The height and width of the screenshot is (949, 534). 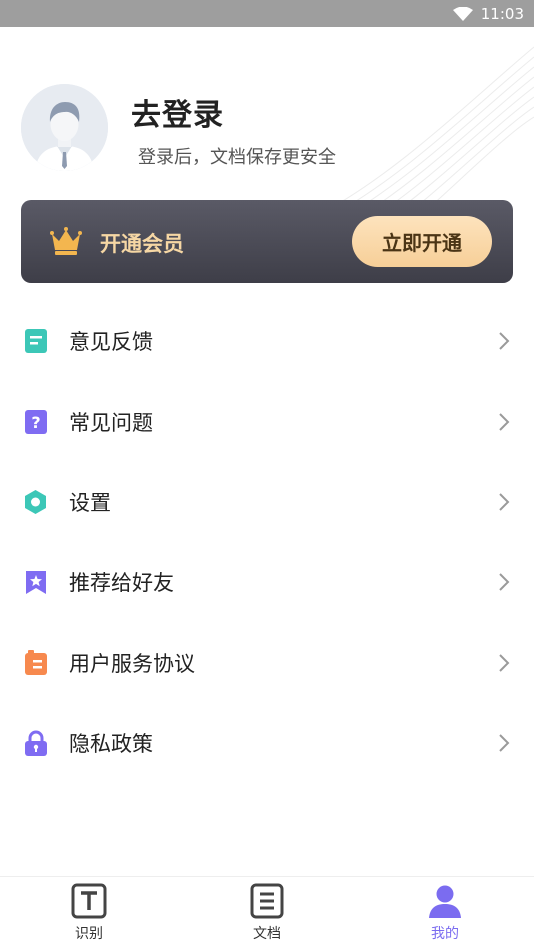 What do you see at coordinates (177, 112) in the screenshot?
I see `login-title: 去登录` at bounding box center [177, 112].